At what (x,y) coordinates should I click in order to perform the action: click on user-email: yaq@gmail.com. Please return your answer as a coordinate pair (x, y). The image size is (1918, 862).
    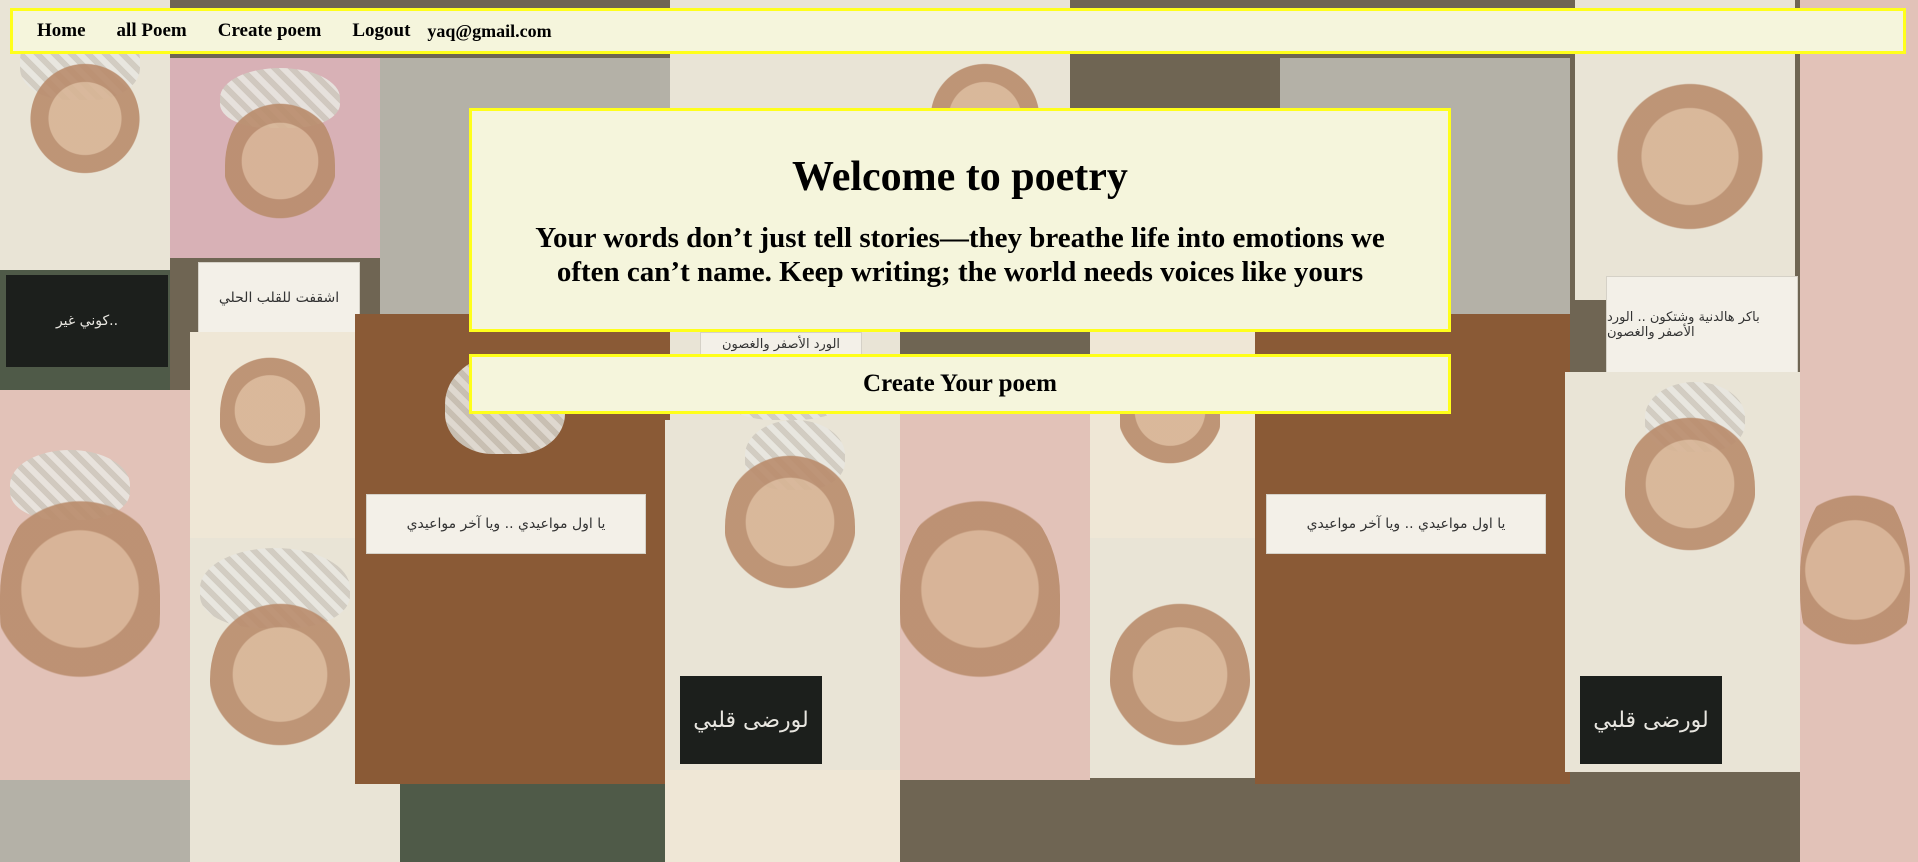
    Looking at the image, I should click on (489, 30).